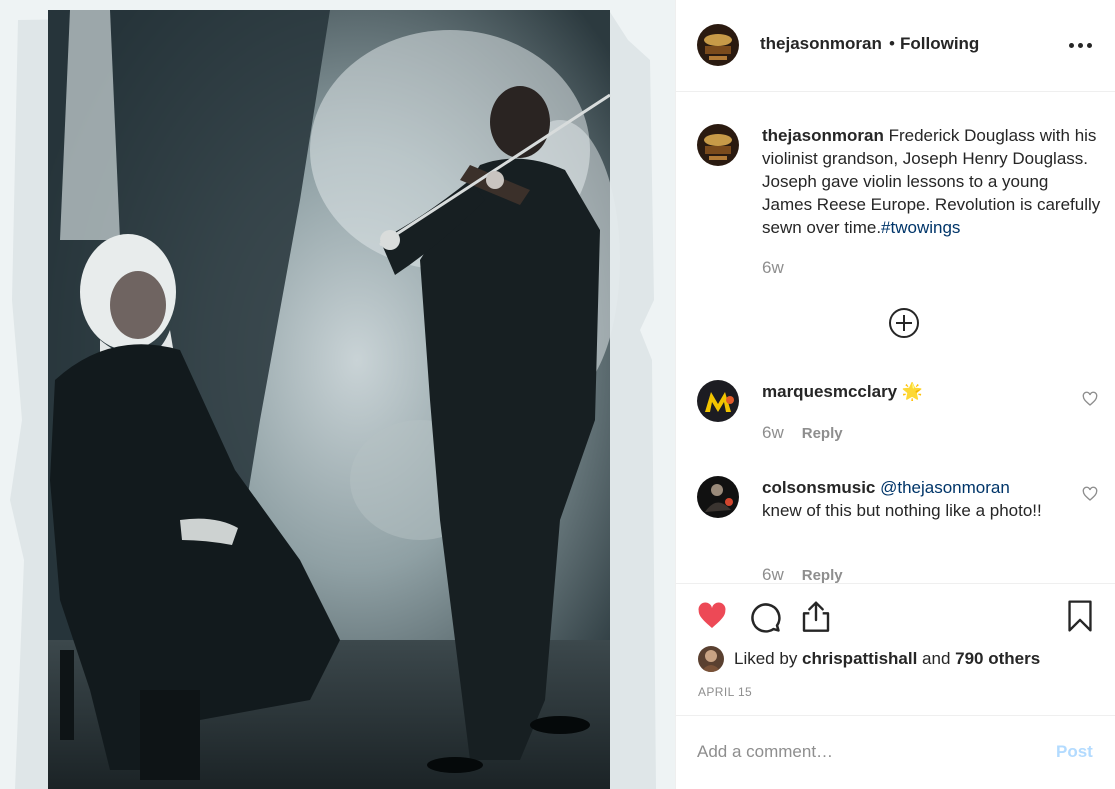 The height and width of the screenshot is (789, 1115). I want to click on follow-status-button: Following, so click(939, 44).